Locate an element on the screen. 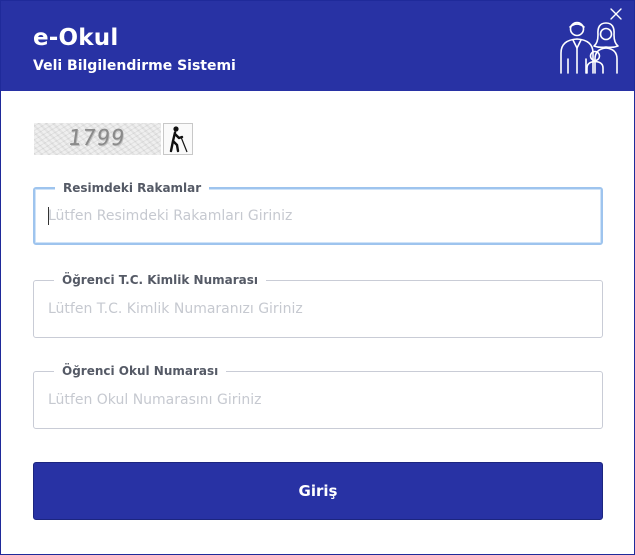 The height and width of the screenshot is (555, 635). captcha-input is located at coordinates (313, 216).